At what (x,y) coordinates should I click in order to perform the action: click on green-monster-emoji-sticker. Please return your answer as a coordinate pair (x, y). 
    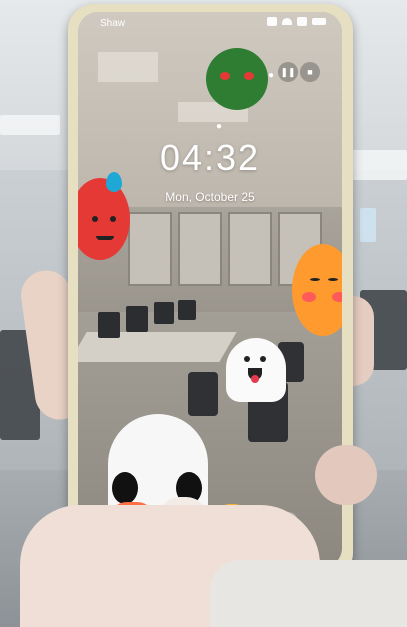
    Looking at the image, I should click on (237, 79).